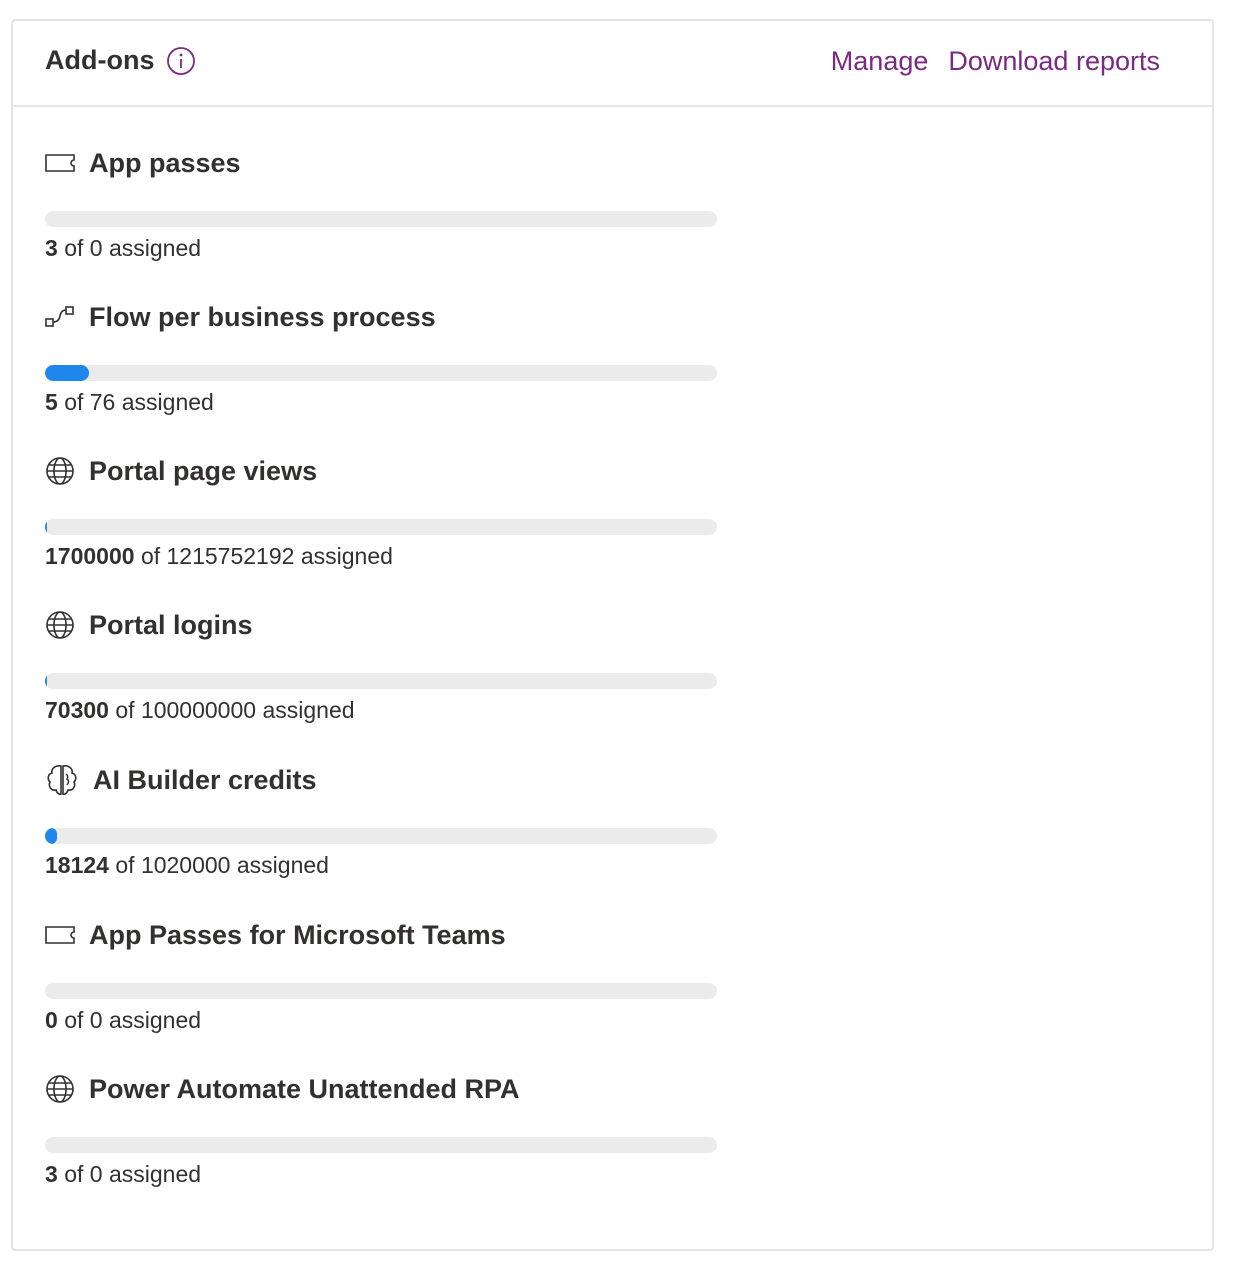 The image size is (1234, 1268). I want to click on addon-item-app-passes: App passes 3 of 0 assigned, so click(385, 205).